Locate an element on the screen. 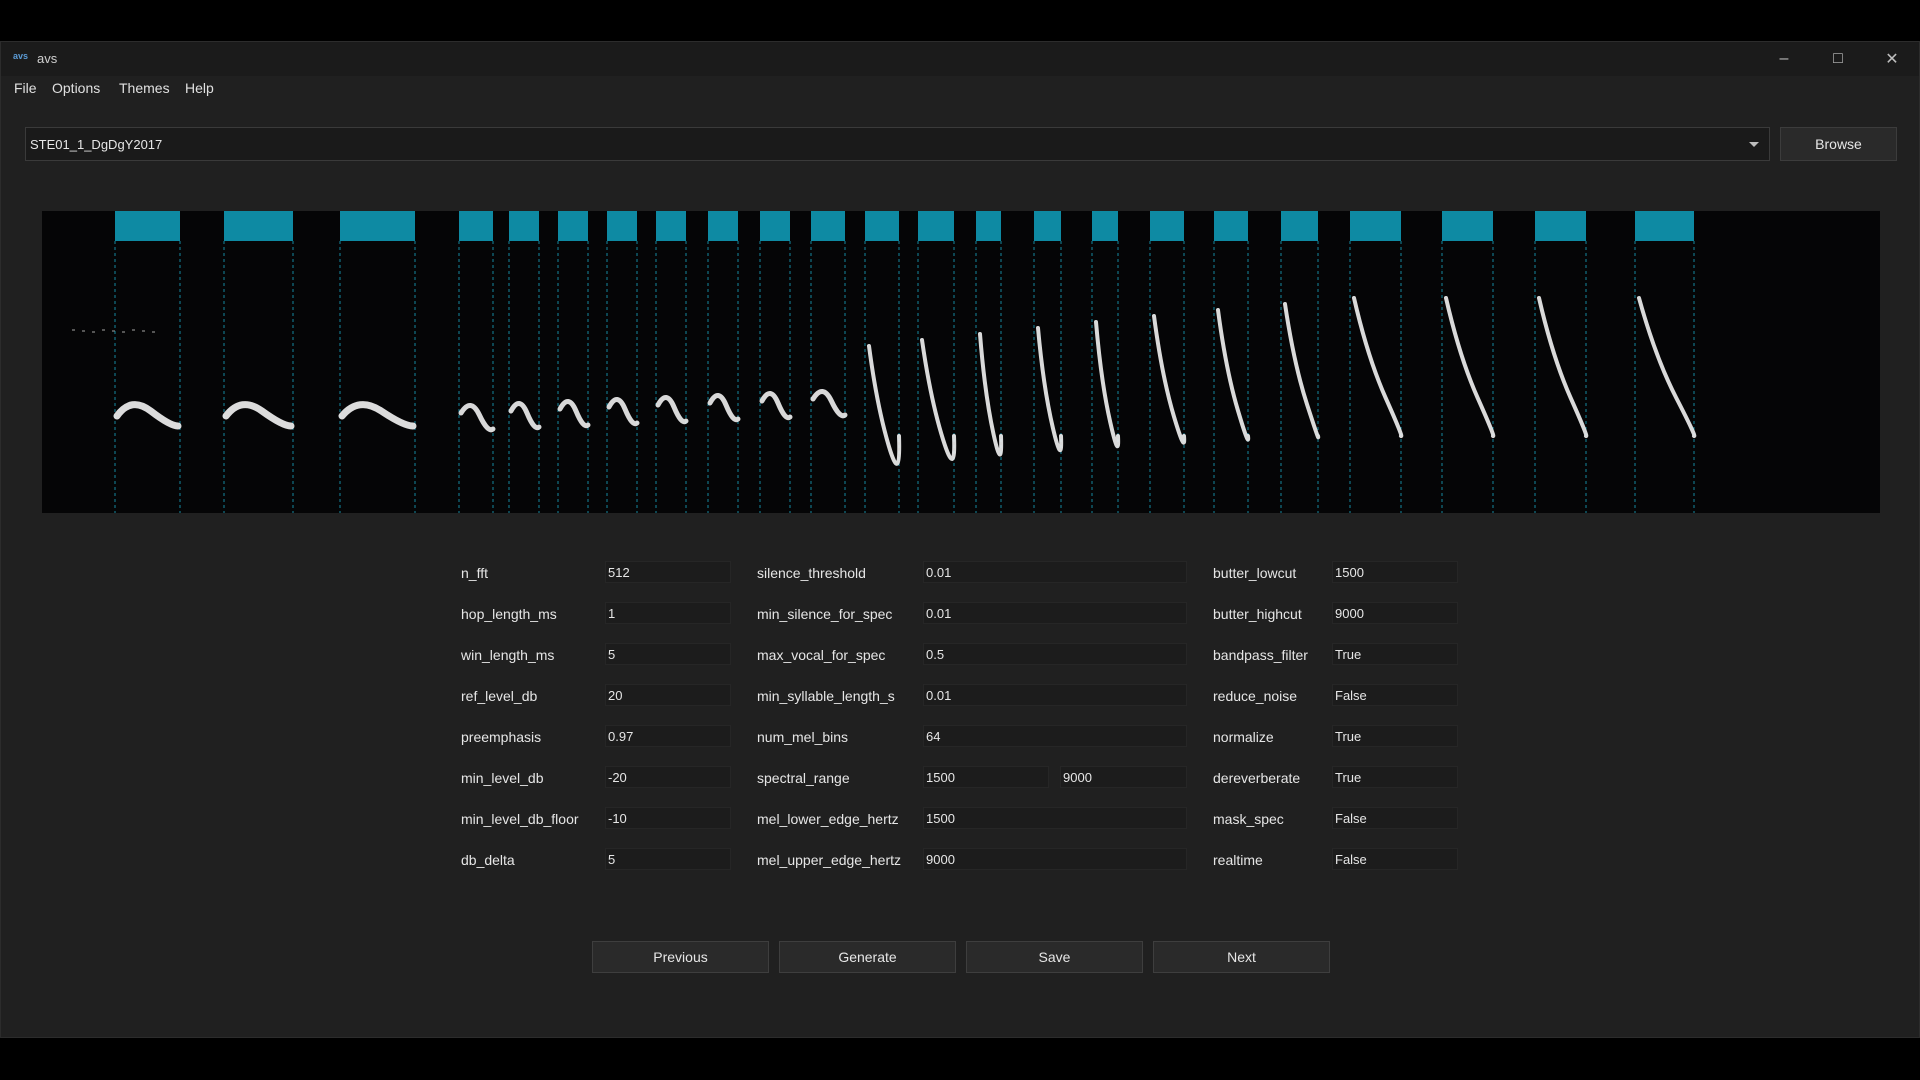 The image size is (1920, 1080). param-input-realtime: False is located at coordinates (1395, 859).